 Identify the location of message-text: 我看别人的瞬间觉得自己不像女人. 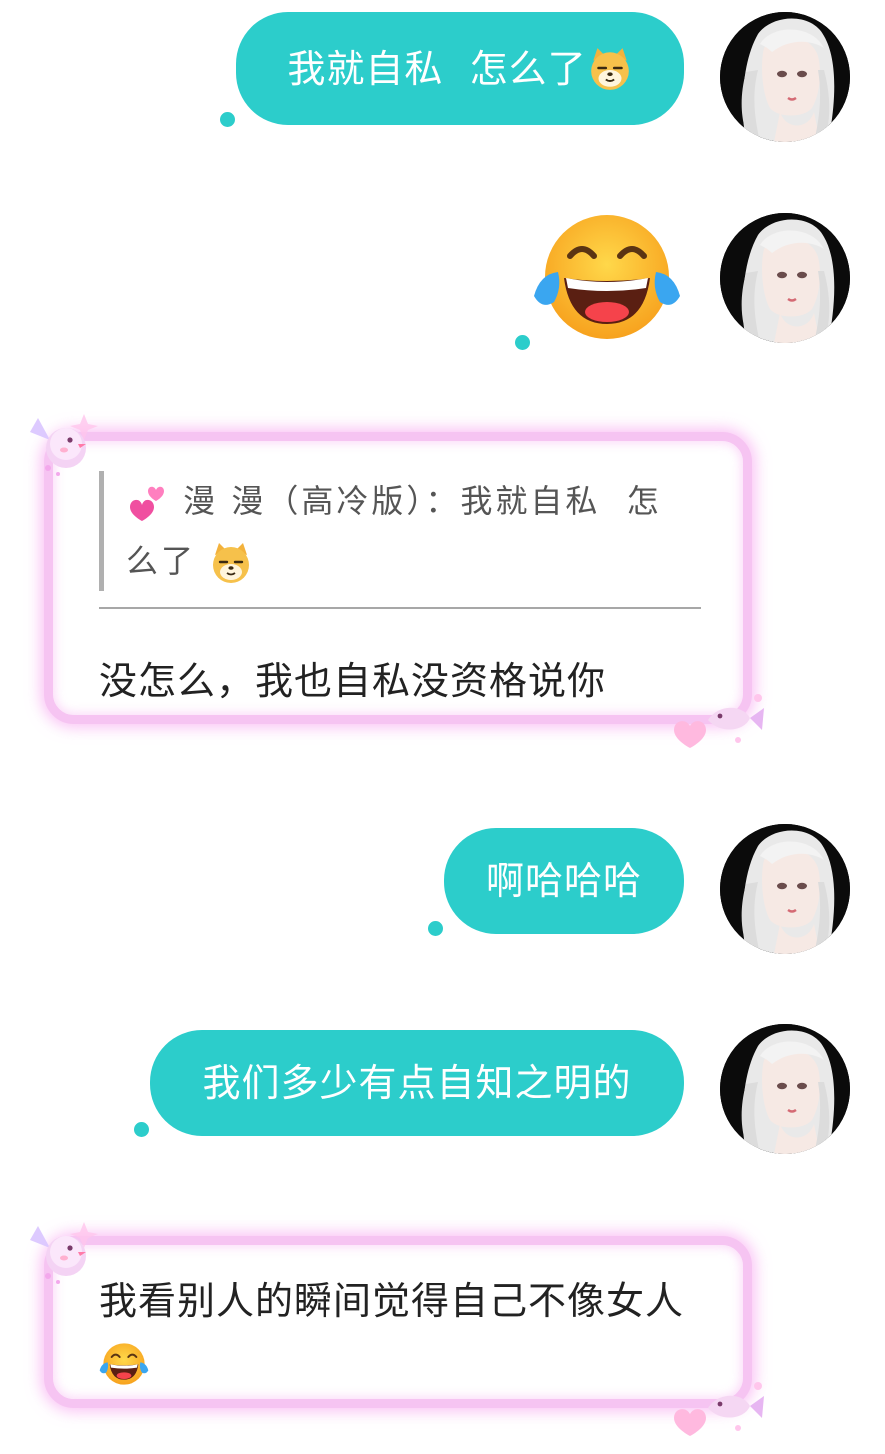
(399, 1331).